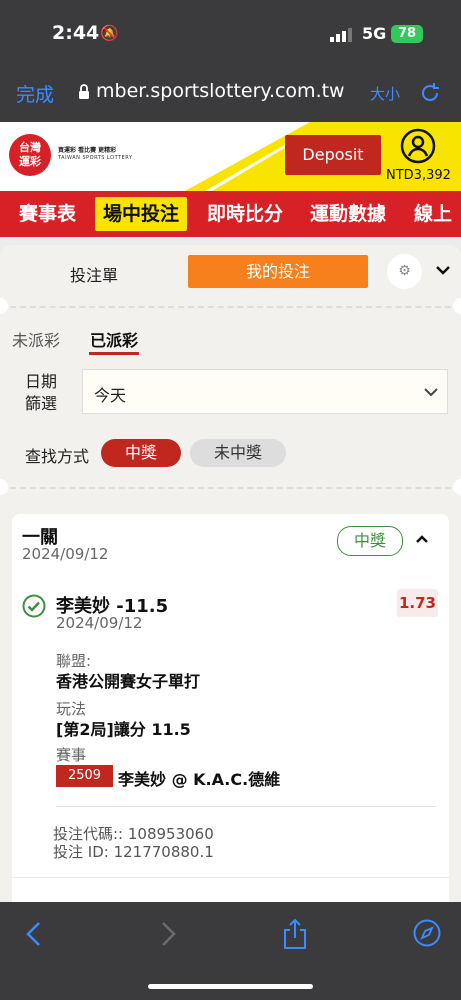 This screenshot has width=461, height=1000. Describe the element at coordinates (238, 453) in the screenshot. I see `filter-lose-button: 未中獎` at that location.